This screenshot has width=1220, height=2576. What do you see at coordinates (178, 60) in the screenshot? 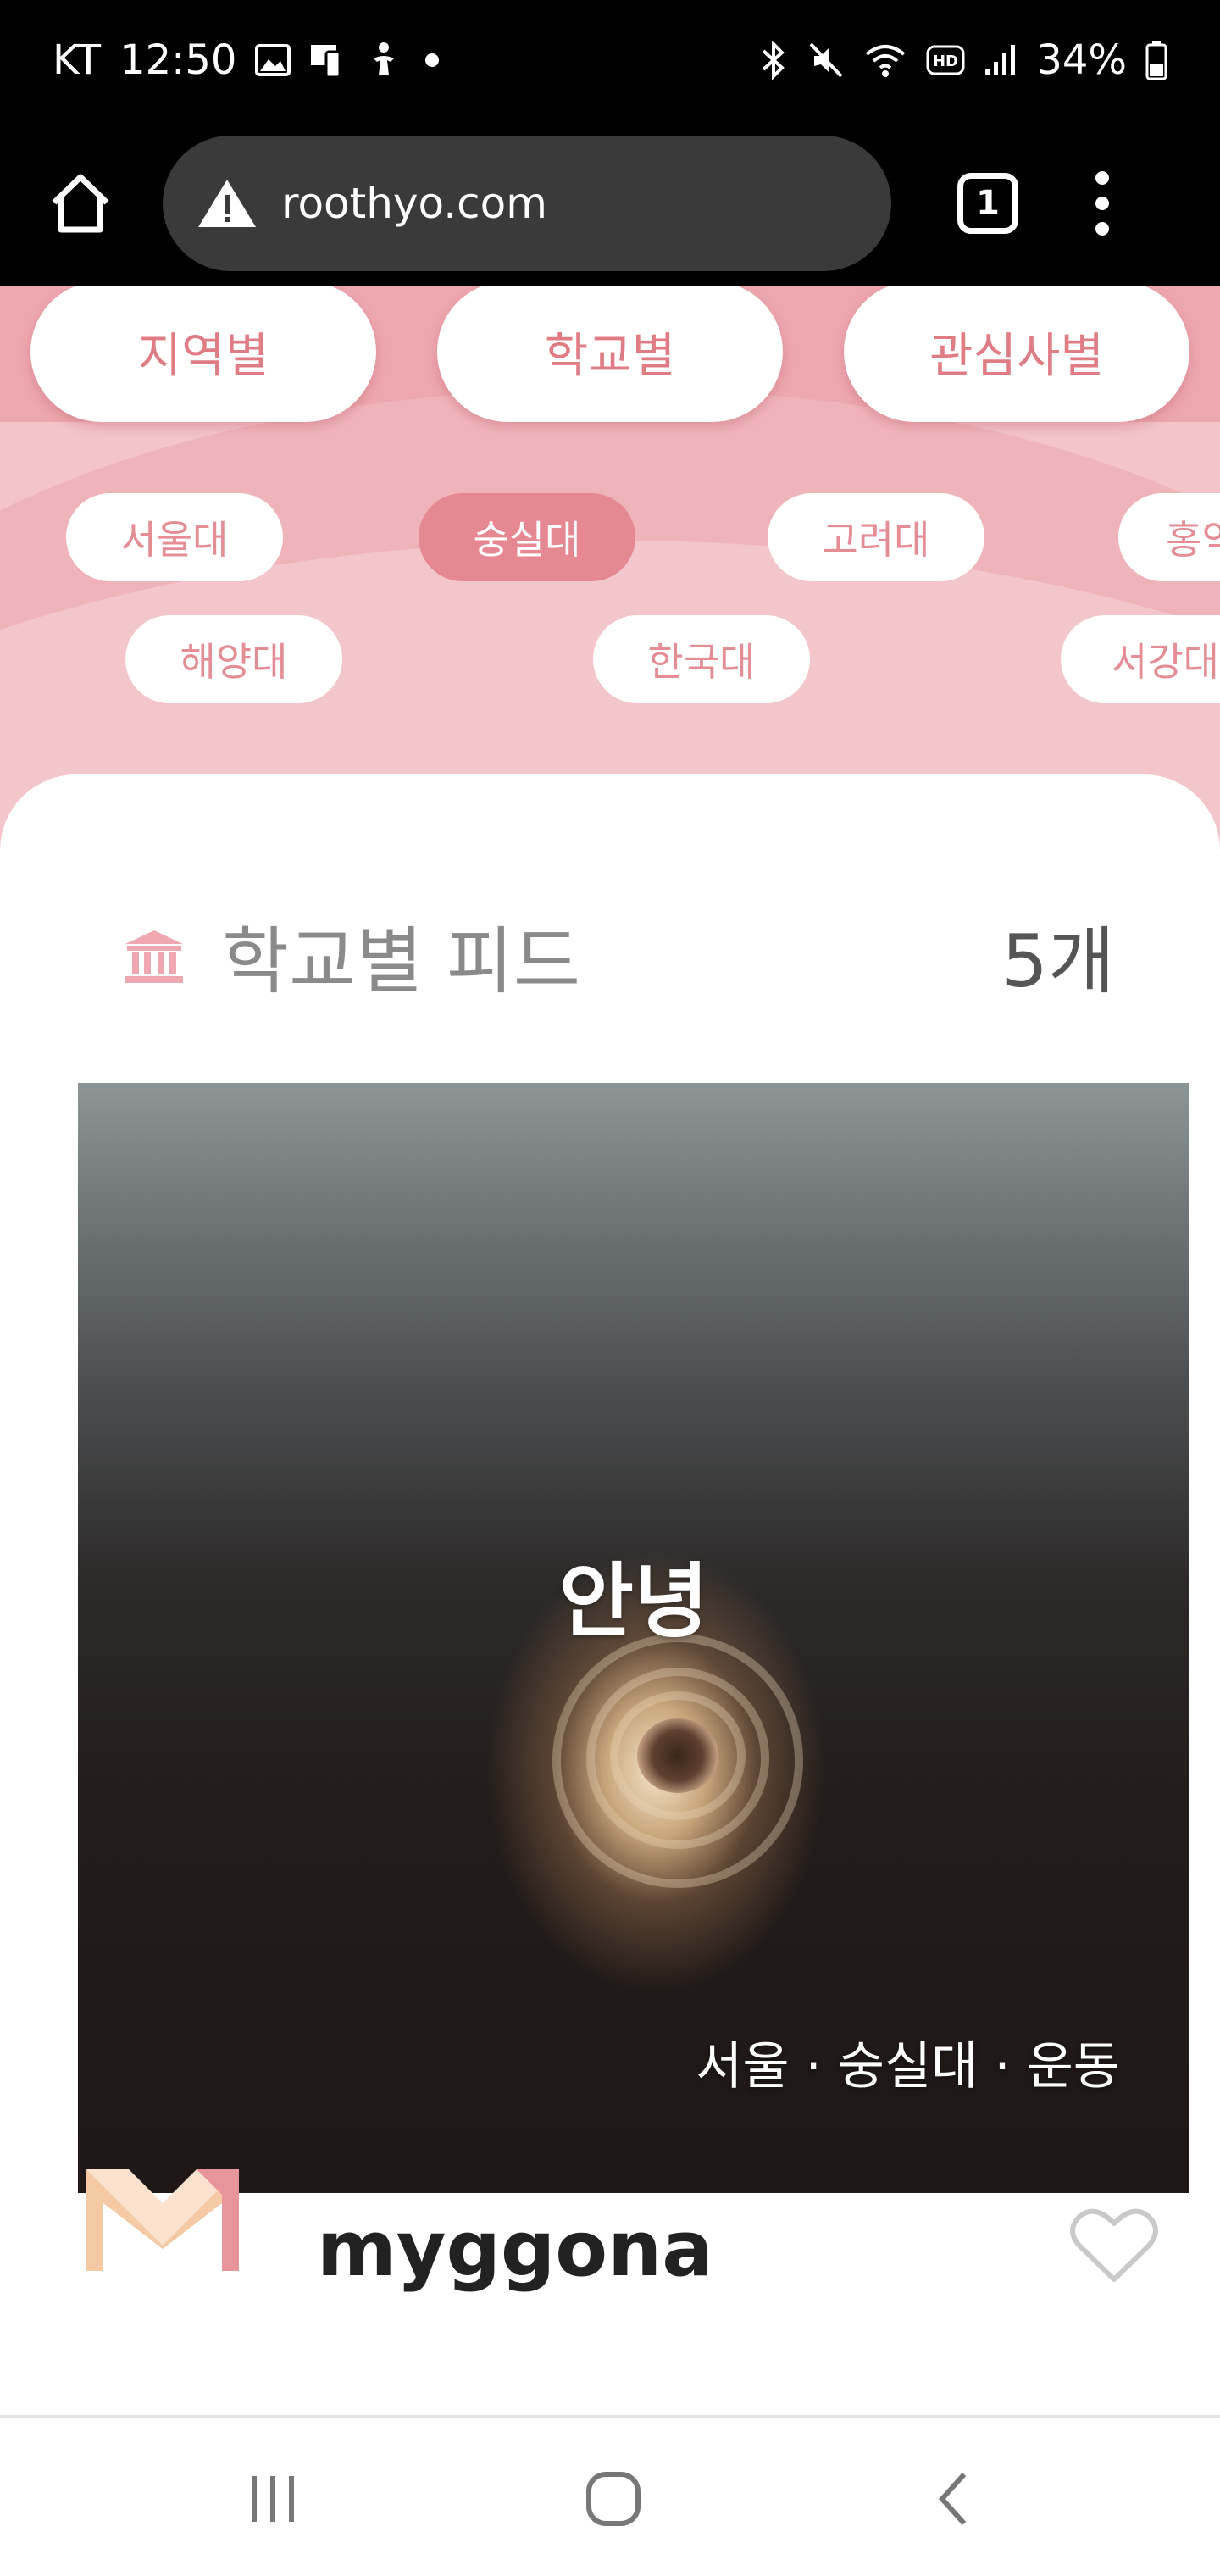
I see `clock: 12:50` at bounding box center [178, 60].